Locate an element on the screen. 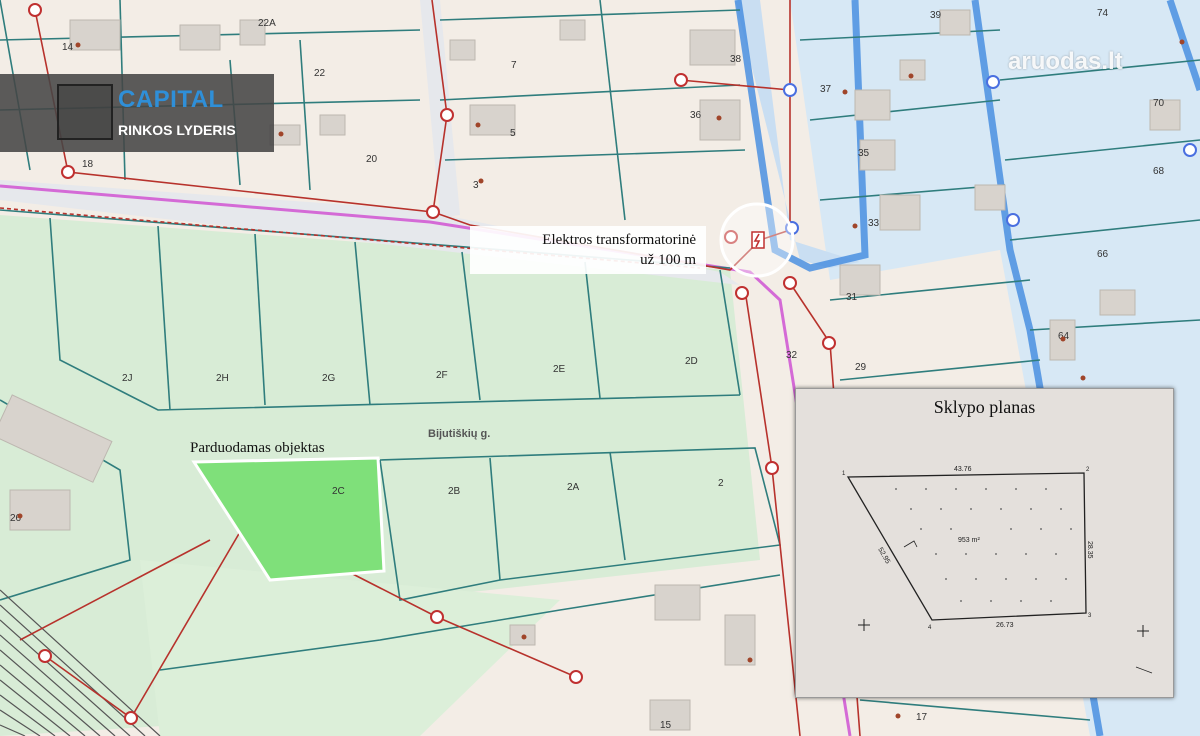  plot-plan-drawing: 43.76 28.35 26.73 52.95 953 m² 1 2 3 4 is located at coordinates (997, 570).